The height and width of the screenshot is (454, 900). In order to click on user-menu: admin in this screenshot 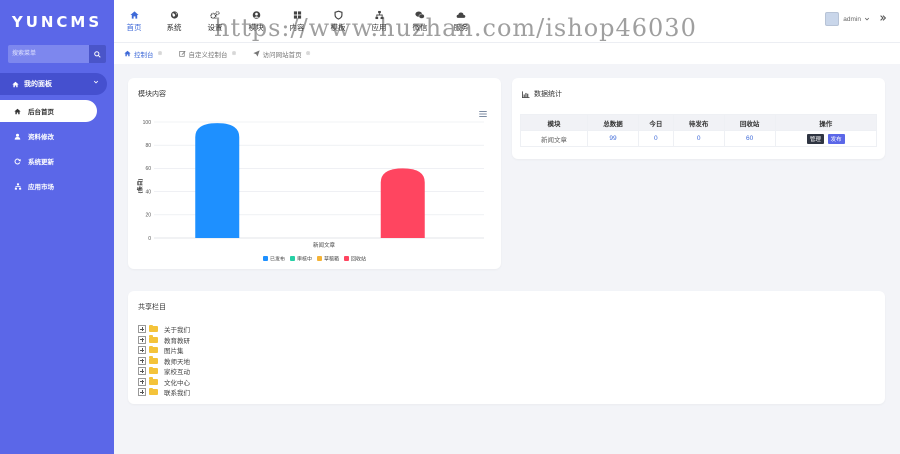, I will do `click(847, 19)`.